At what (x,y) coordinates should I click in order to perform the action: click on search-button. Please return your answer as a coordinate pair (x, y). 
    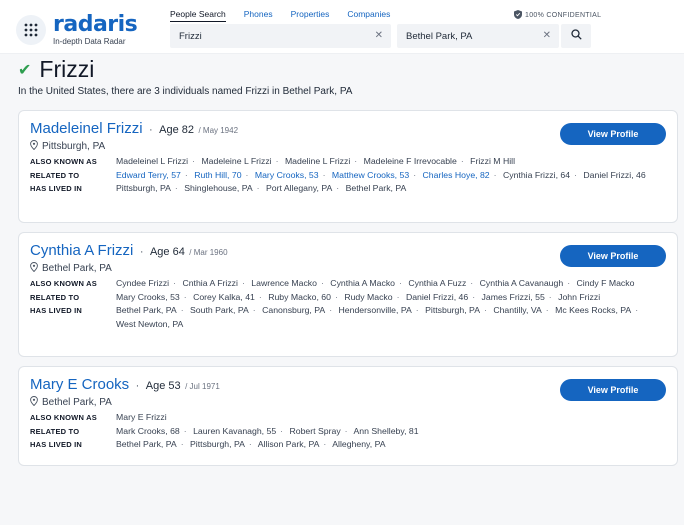
    Looking at the image, I should click on (576, 36).